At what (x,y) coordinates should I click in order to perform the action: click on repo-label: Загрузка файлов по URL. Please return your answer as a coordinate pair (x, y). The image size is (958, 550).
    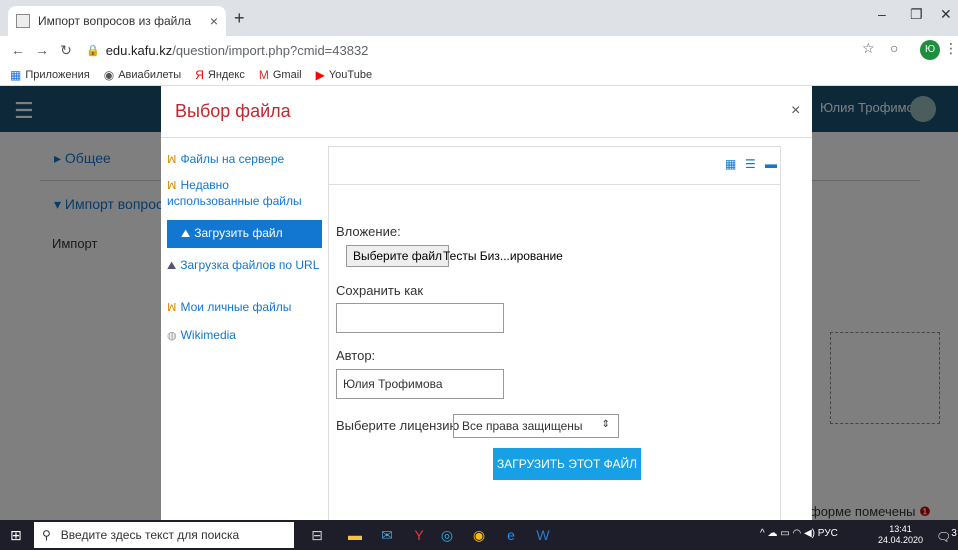
    Looking at the image, I should click on (250, 265).